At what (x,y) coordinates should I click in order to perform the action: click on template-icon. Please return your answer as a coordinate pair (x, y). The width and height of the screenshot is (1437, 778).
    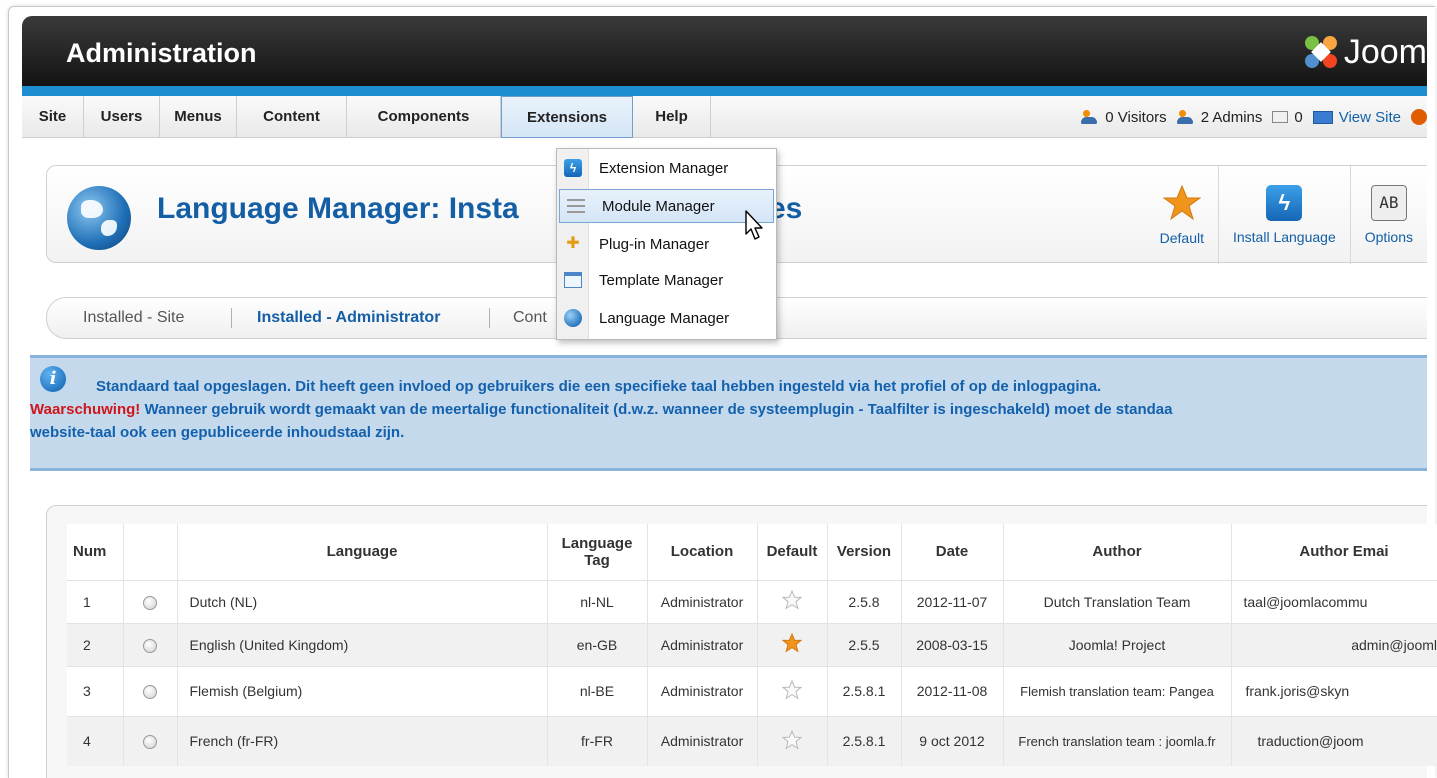
    Looking at the image, I should click on (573, 280).